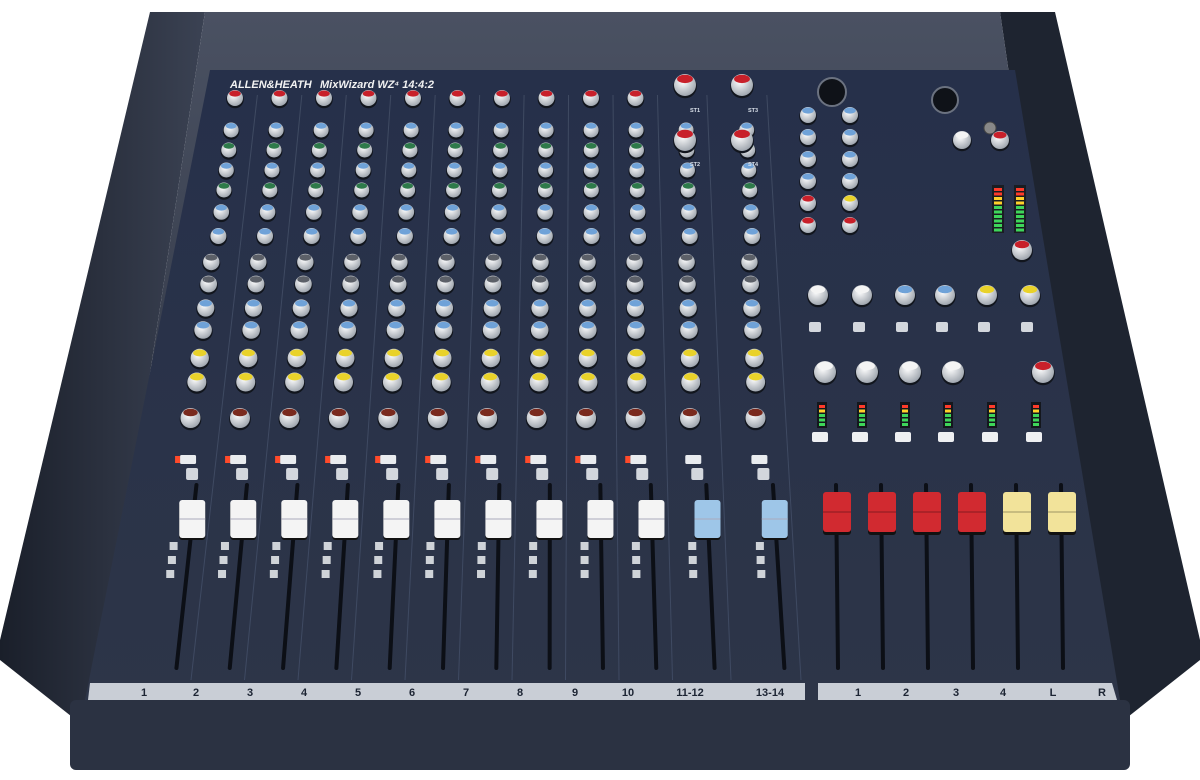 This screenshot has width=1200, height=780. Describe the element at coordinates (250, 693) in the screenshot. I see `channel-number-label: 3` at that location.